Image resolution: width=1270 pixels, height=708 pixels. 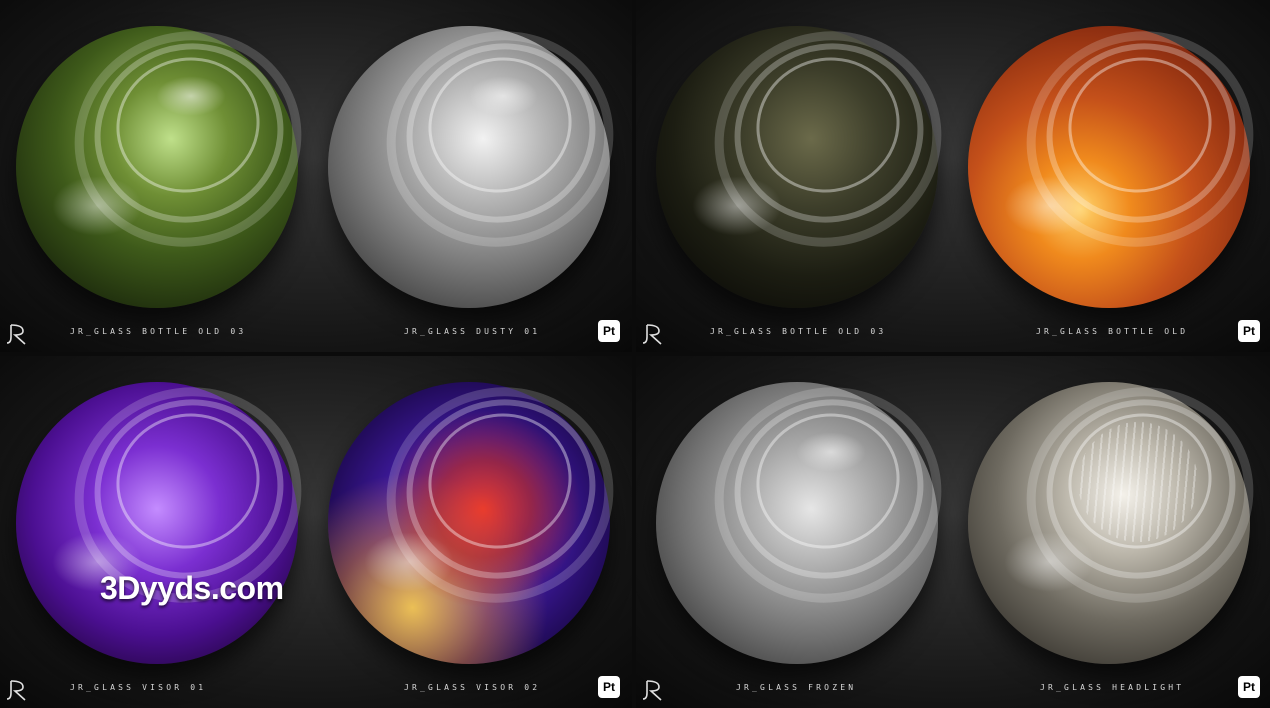 I want to click on sphere-glass-frozen, so click(x=813, y=511).